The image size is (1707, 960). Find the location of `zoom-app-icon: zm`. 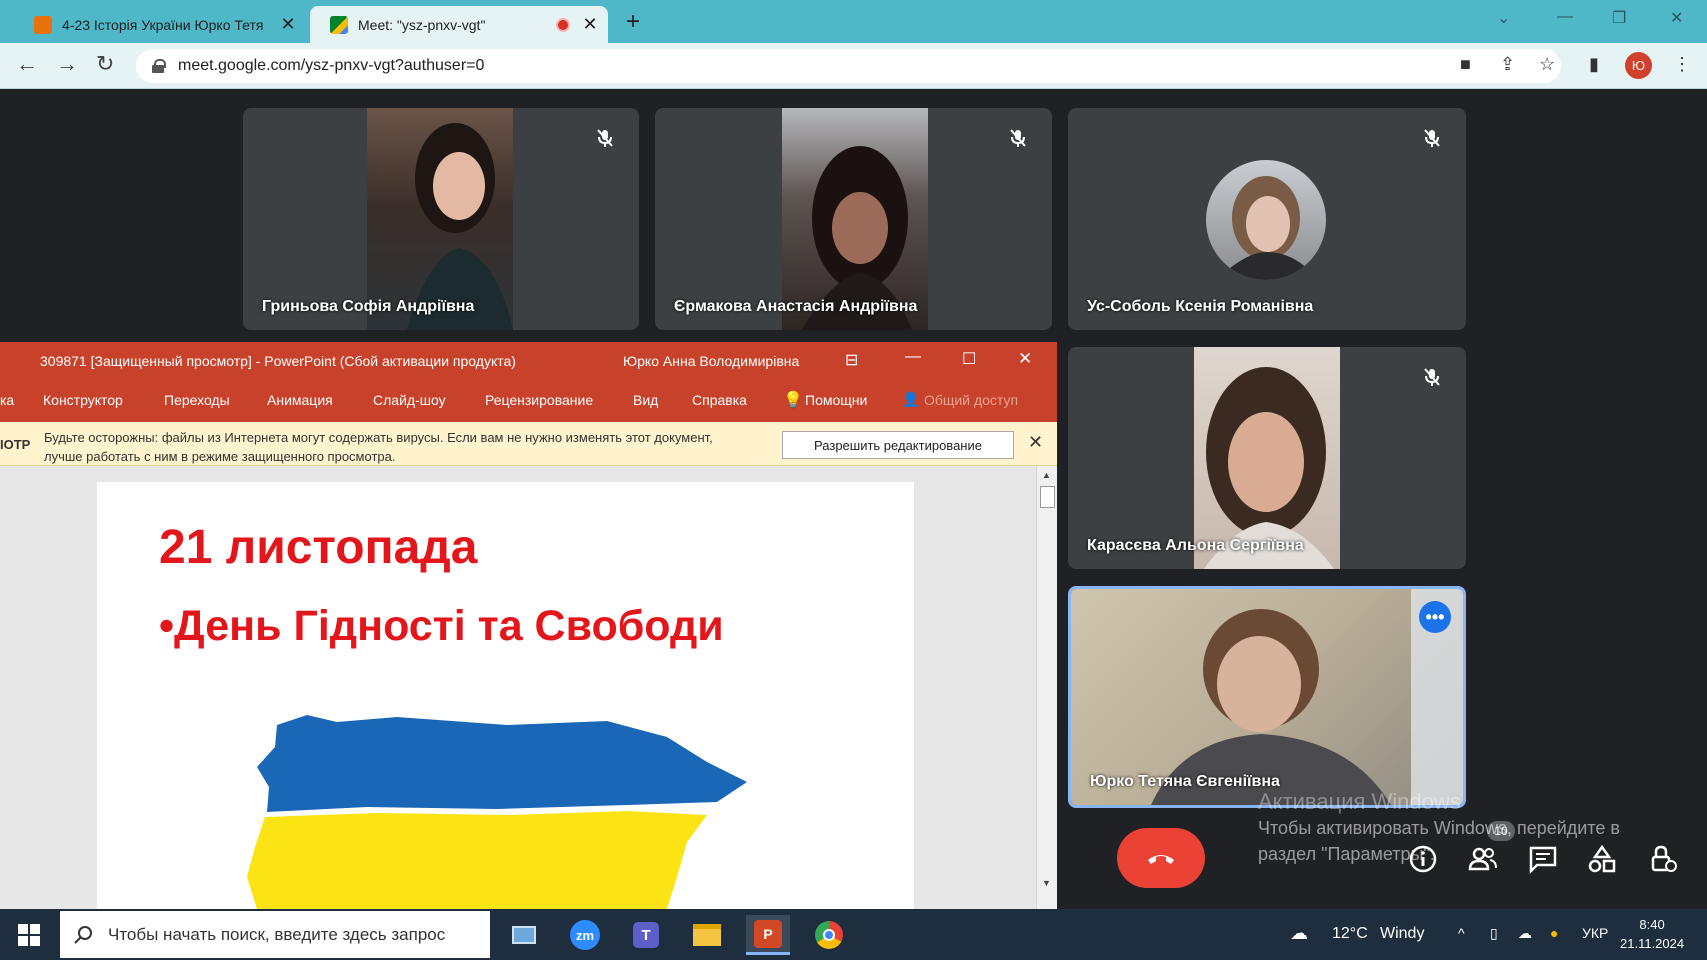

zoom-app-icon: zm is located at coordinates (585, 935).